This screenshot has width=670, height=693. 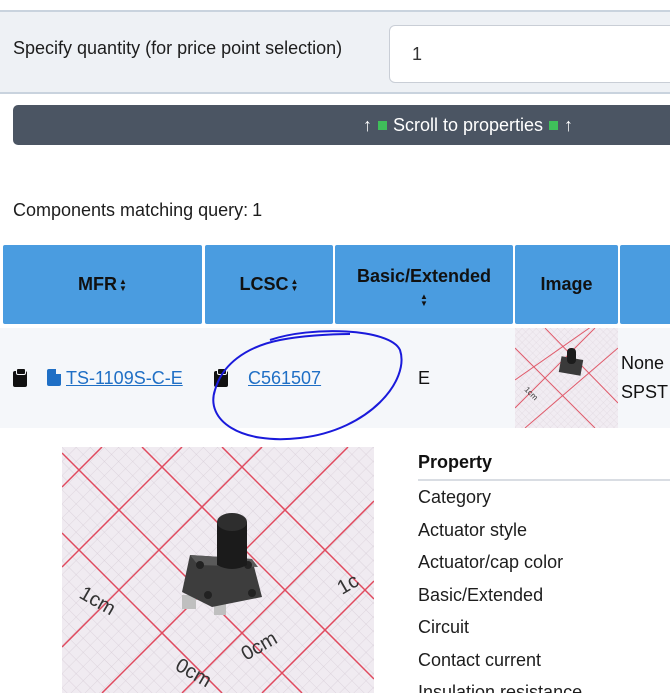 What do you see at coordinates (444, 627) in the screenshot?
I see `property-row: Circuit` at bounding box center [444, 627].